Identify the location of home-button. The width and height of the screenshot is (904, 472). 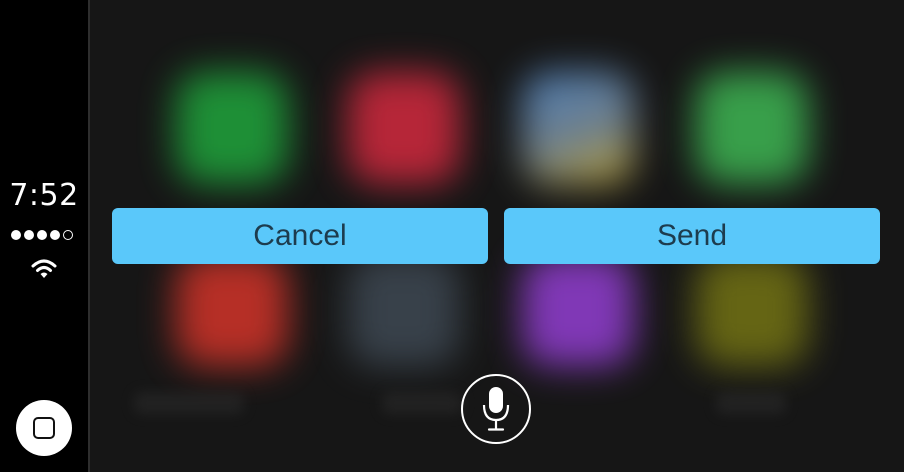
(44, 428).